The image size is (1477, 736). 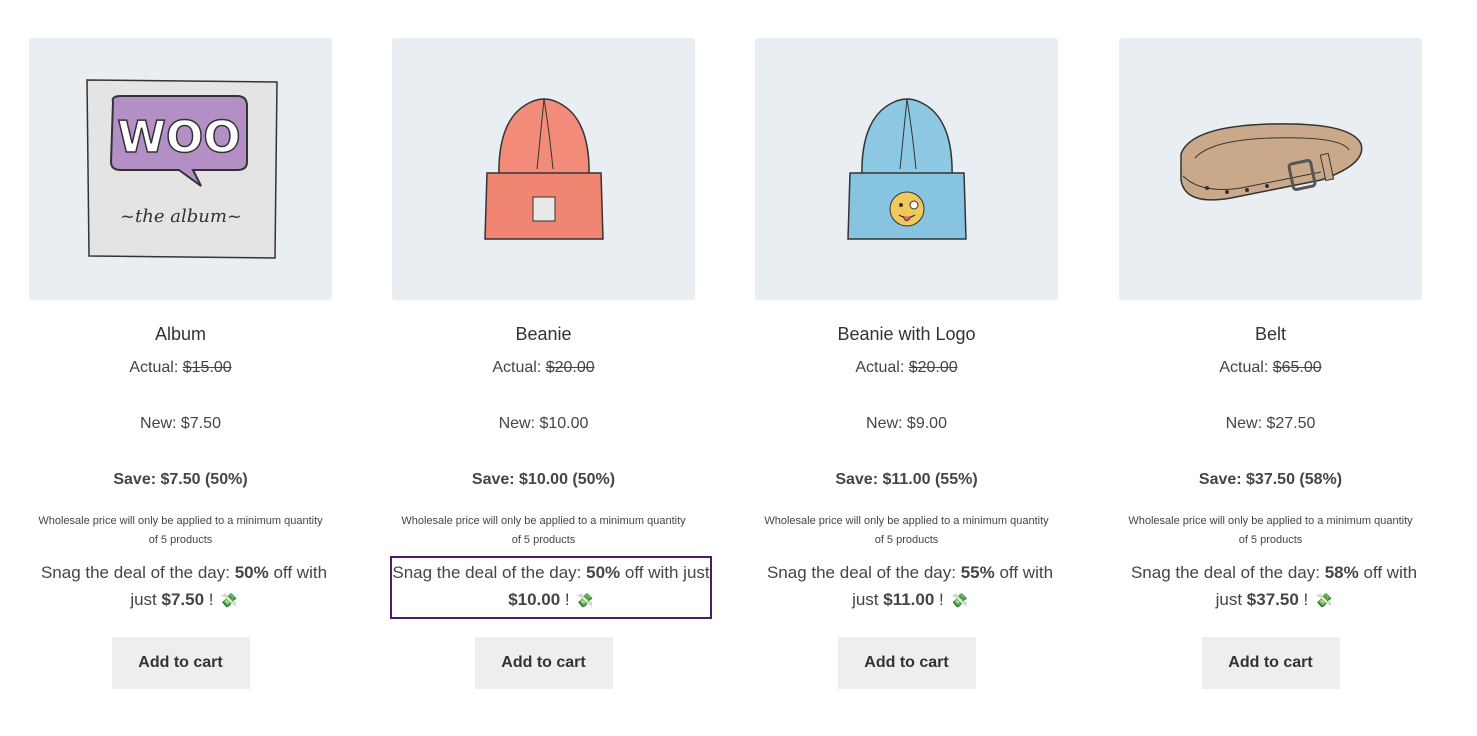 I want to click on deal-mid: off with just, so click(x=665, y=572).